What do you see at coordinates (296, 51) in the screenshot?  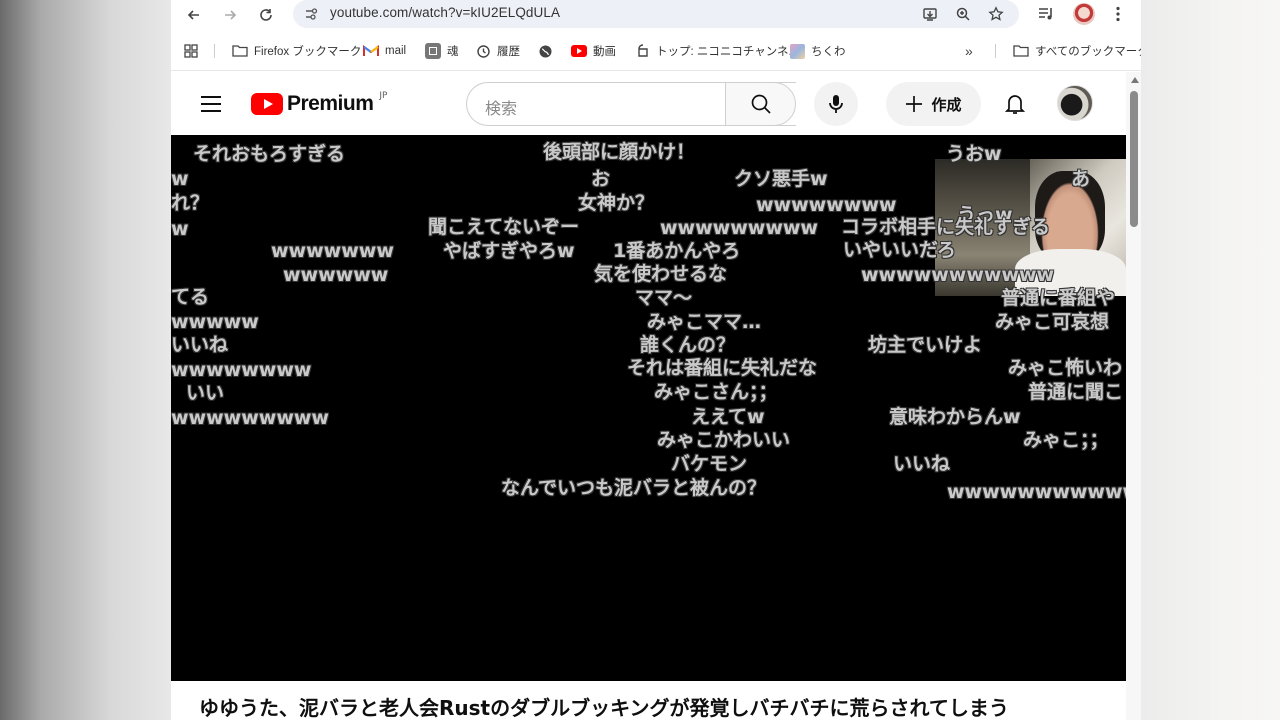 I see `bookmark-firefox: Firefox ブックマーク` at bounding box center [296, 51].